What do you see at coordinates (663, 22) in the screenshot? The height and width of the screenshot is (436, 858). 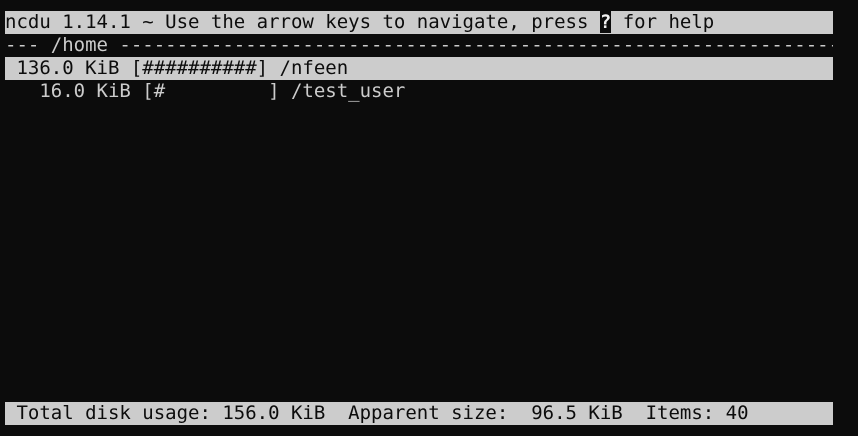 I see `header-help-text: for help` at bounding box center [663, 22].